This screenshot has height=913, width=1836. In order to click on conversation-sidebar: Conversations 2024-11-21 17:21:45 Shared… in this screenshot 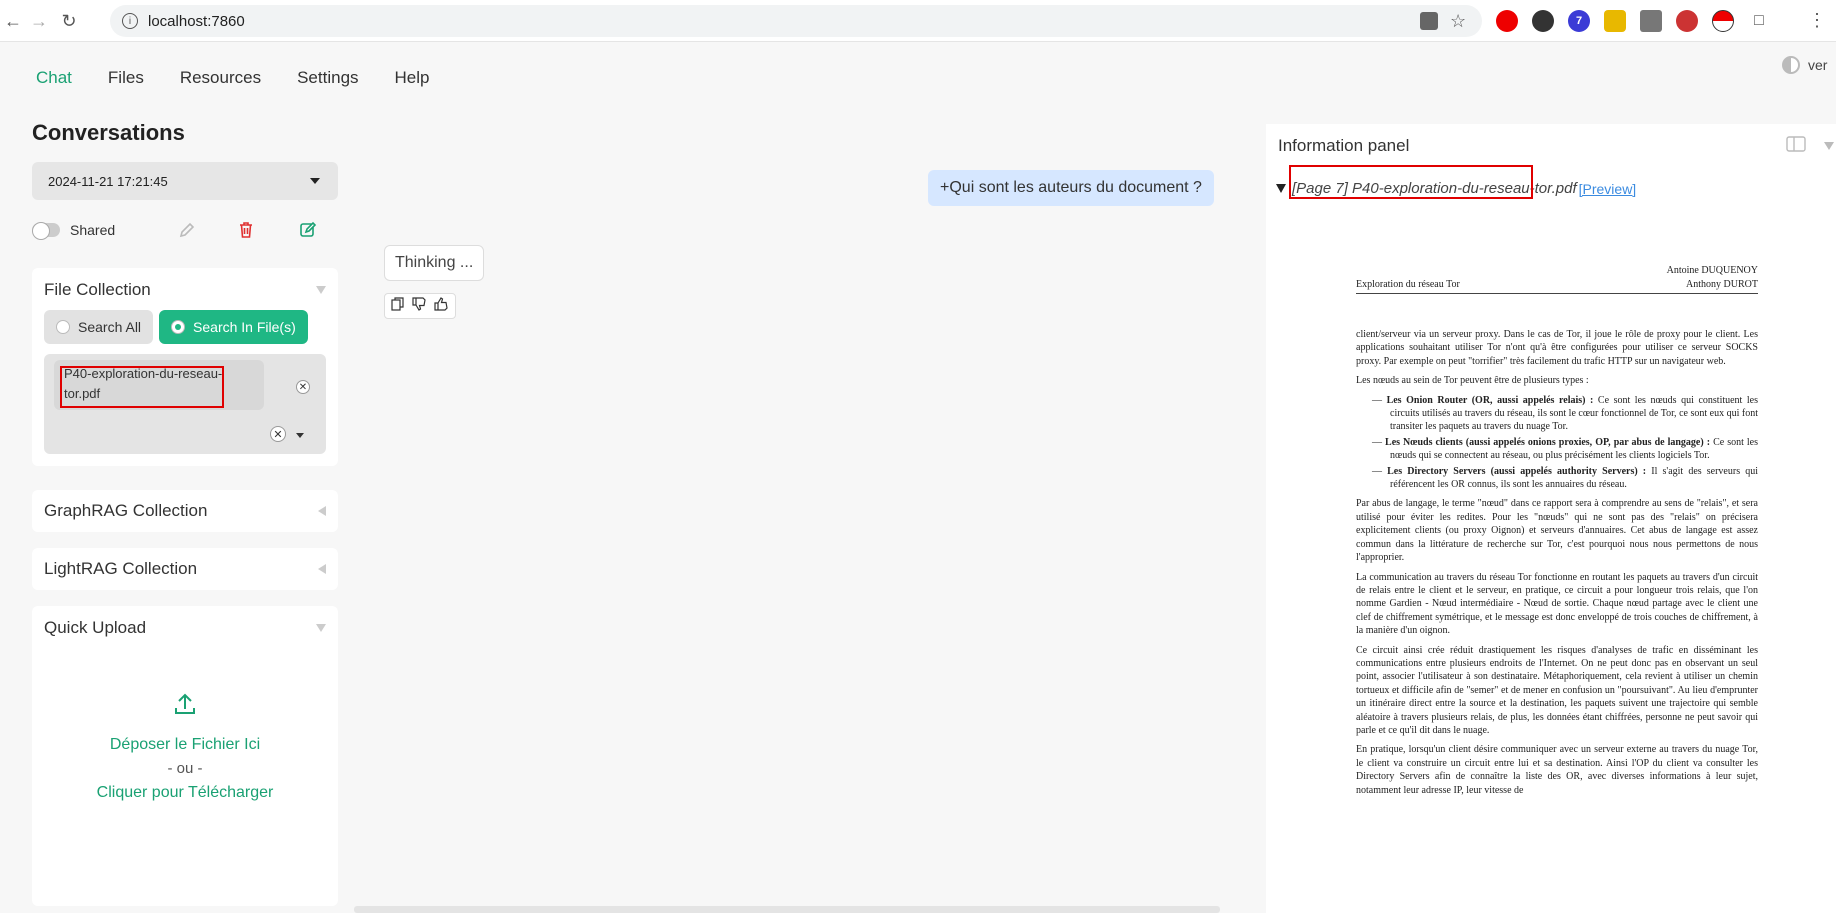, I will do `click(185, 513)`.